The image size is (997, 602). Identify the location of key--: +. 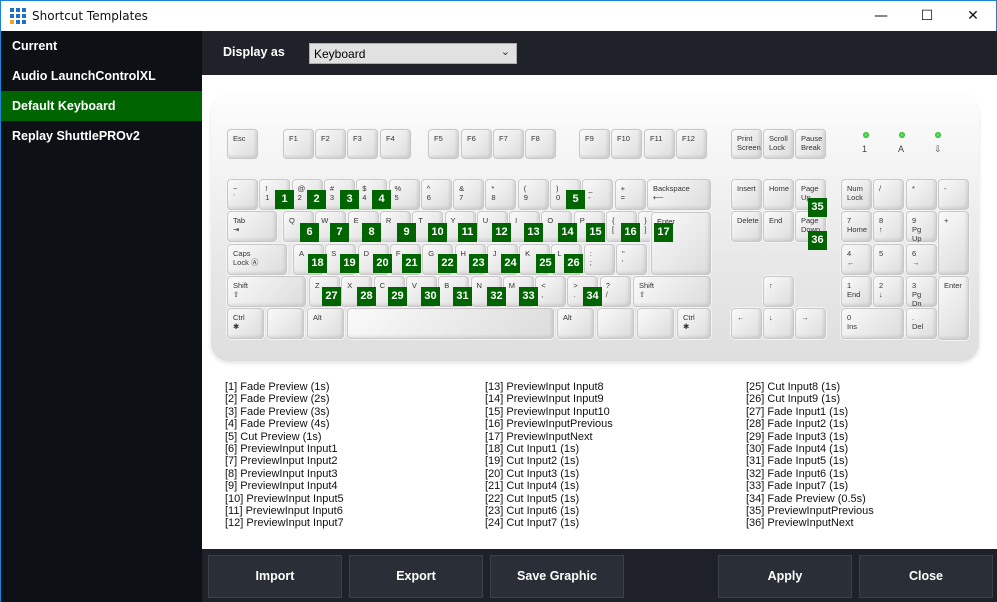
(953, 243).